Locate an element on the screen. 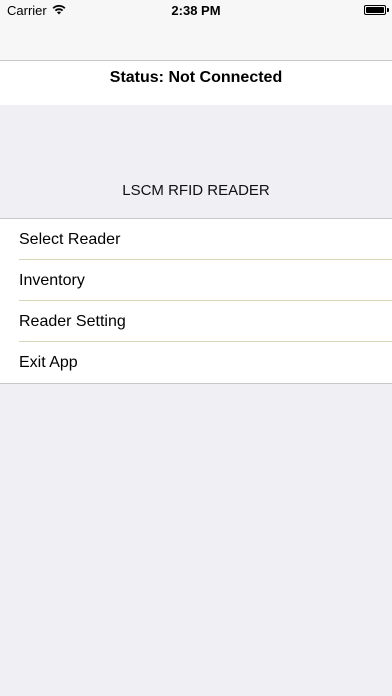 This screenshot has width=392, height=696. menu-item-label: Exit App is located at coordinates (48, 362).